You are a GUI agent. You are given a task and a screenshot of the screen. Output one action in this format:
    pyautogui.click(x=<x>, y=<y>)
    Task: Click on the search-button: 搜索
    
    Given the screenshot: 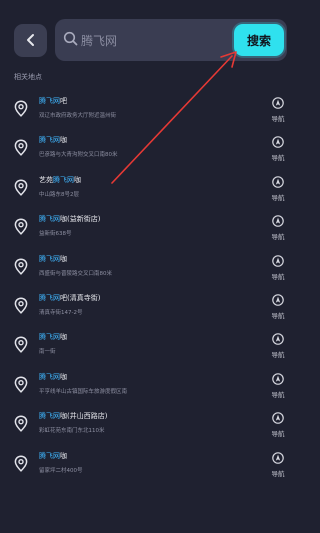 What is the action you would take?
    pyautogui.click(x=259, y=40)
    